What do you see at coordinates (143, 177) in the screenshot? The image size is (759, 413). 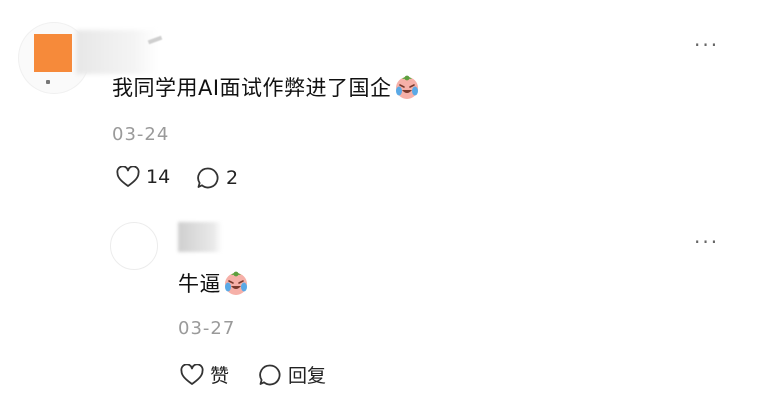 I see `comment-like-button: 14` at bounding box center [143, 177].